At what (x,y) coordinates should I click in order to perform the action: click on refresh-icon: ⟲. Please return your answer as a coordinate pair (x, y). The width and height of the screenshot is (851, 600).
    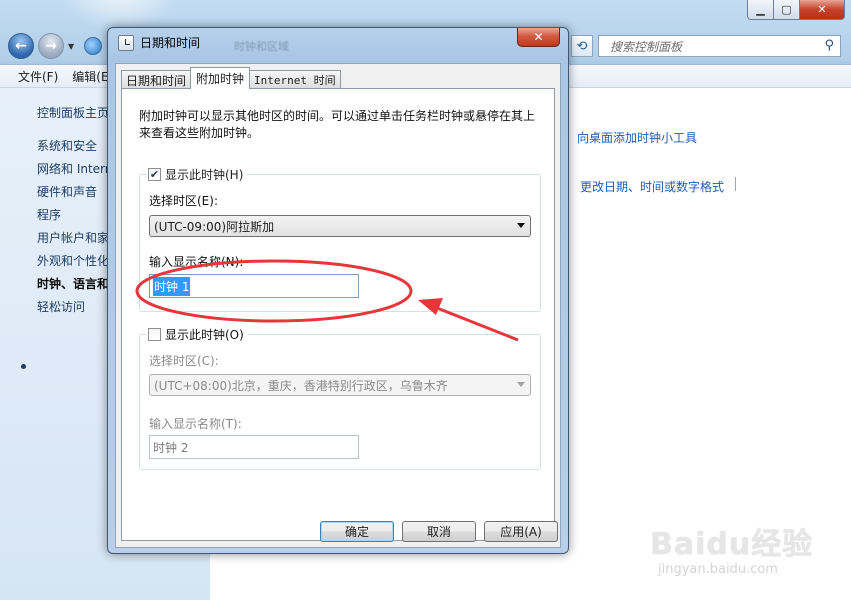
    Looking at the image, I should click on (582, 46).